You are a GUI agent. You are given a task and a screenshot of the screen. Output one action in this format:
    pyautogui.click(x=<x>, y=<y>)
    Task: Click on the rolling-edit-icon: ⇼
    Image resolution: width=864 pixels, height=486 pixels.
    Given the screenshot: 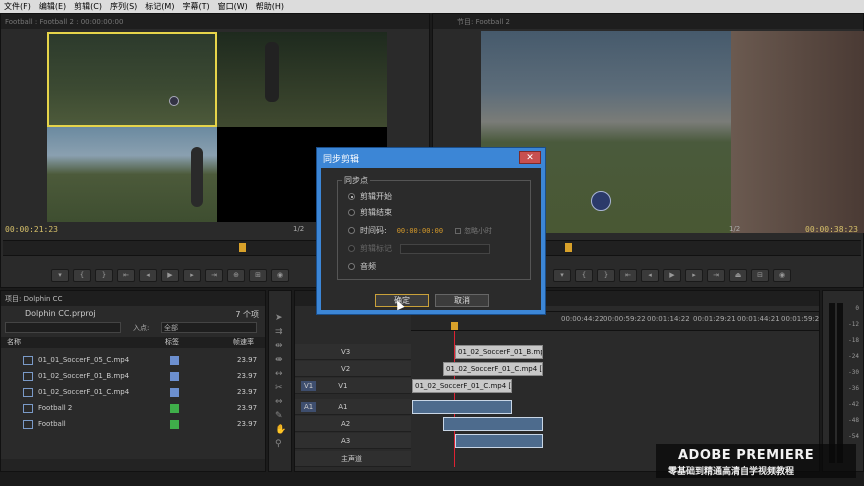 What is the action you would take?
    pyautogui.click(x=280, y=360)
    